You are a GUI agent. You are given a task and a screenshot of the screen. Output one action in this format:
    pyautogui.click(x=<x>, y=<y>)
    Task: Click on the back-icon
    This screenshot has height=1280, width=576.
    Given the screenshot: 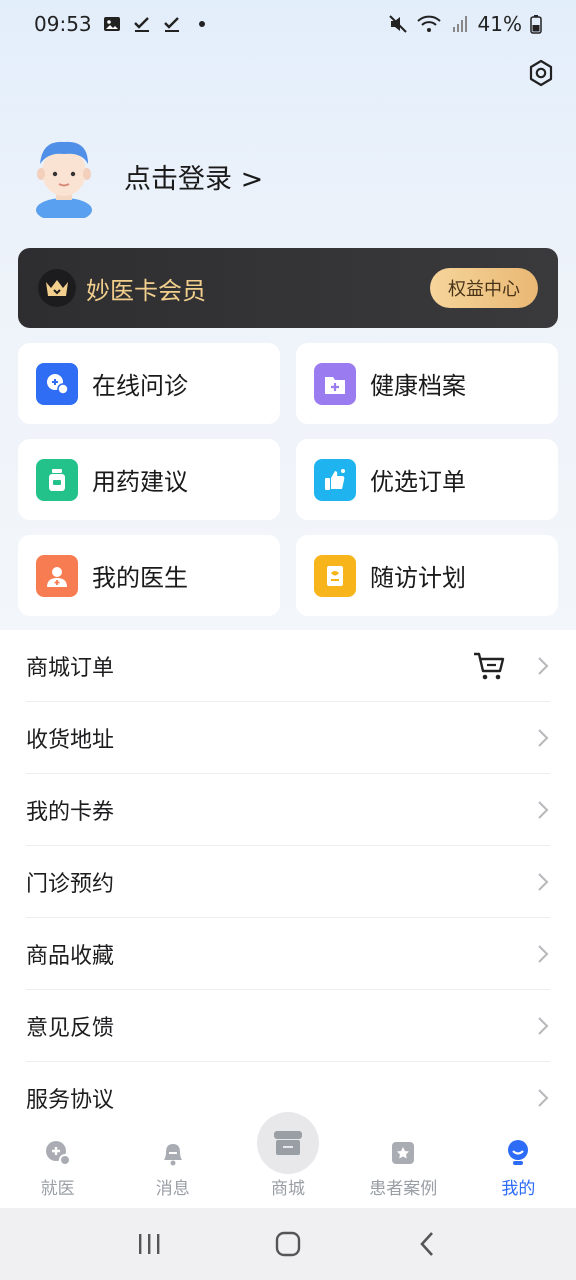 What is the action you would take?
    pyautogui.click(x=426, y=1244)
    